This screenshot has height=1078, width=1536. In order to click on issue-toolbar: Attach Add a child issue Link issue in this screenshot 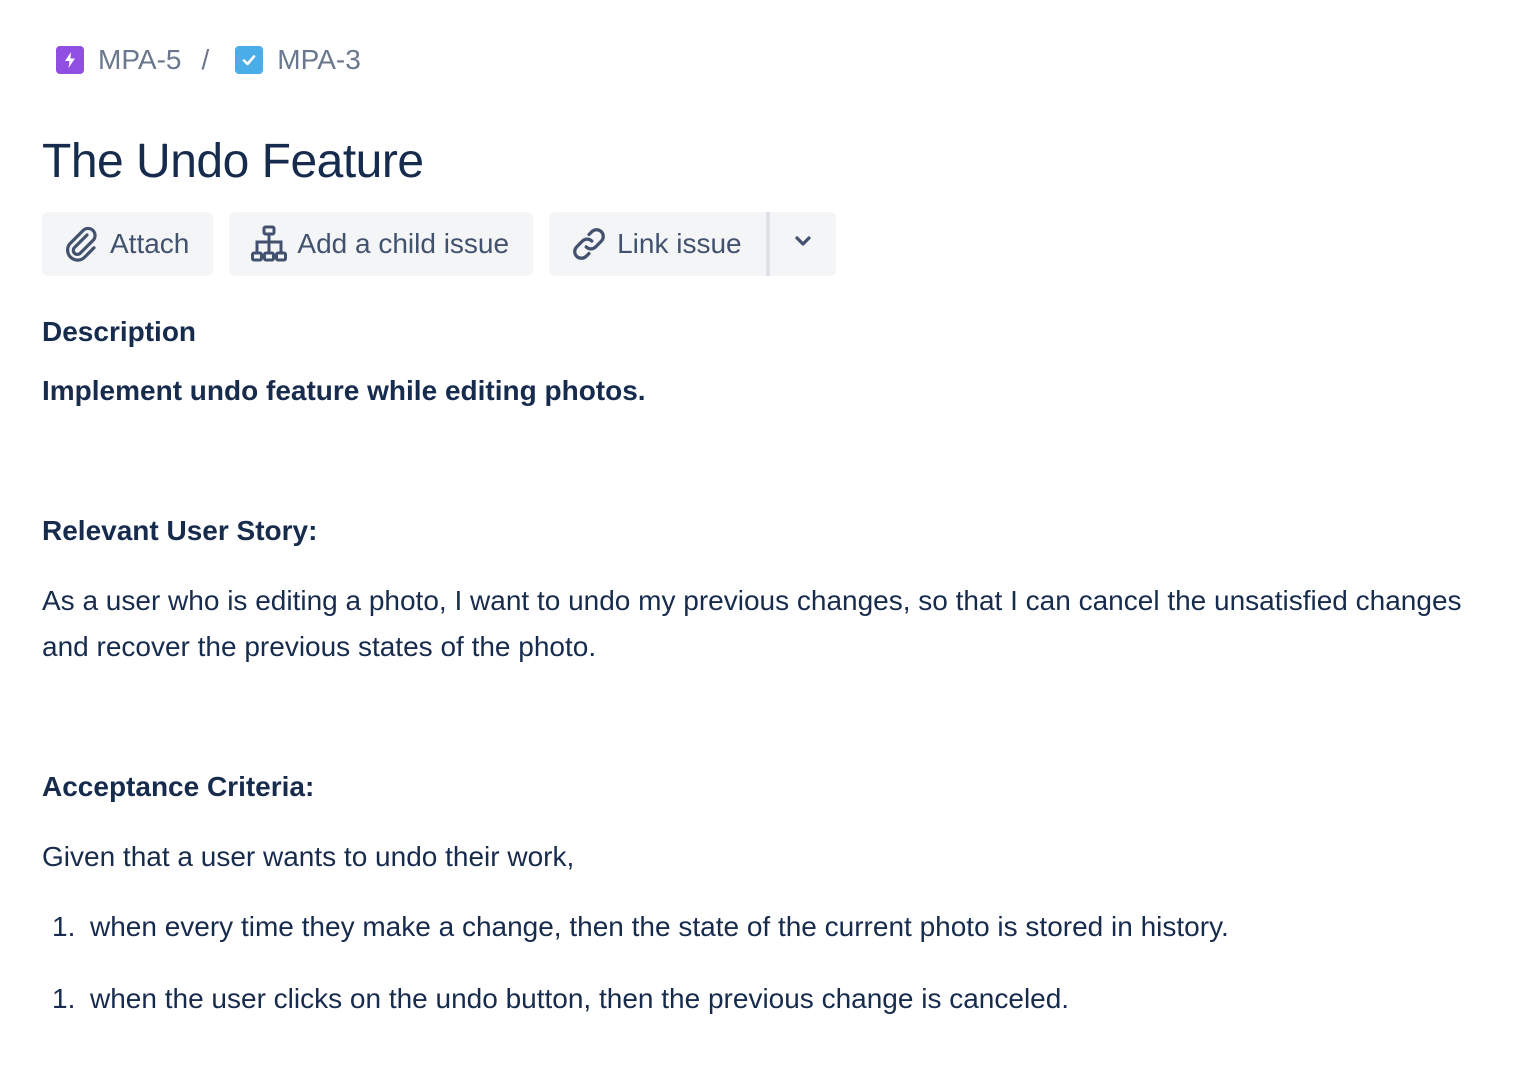, I will do `click(439, 244)`.